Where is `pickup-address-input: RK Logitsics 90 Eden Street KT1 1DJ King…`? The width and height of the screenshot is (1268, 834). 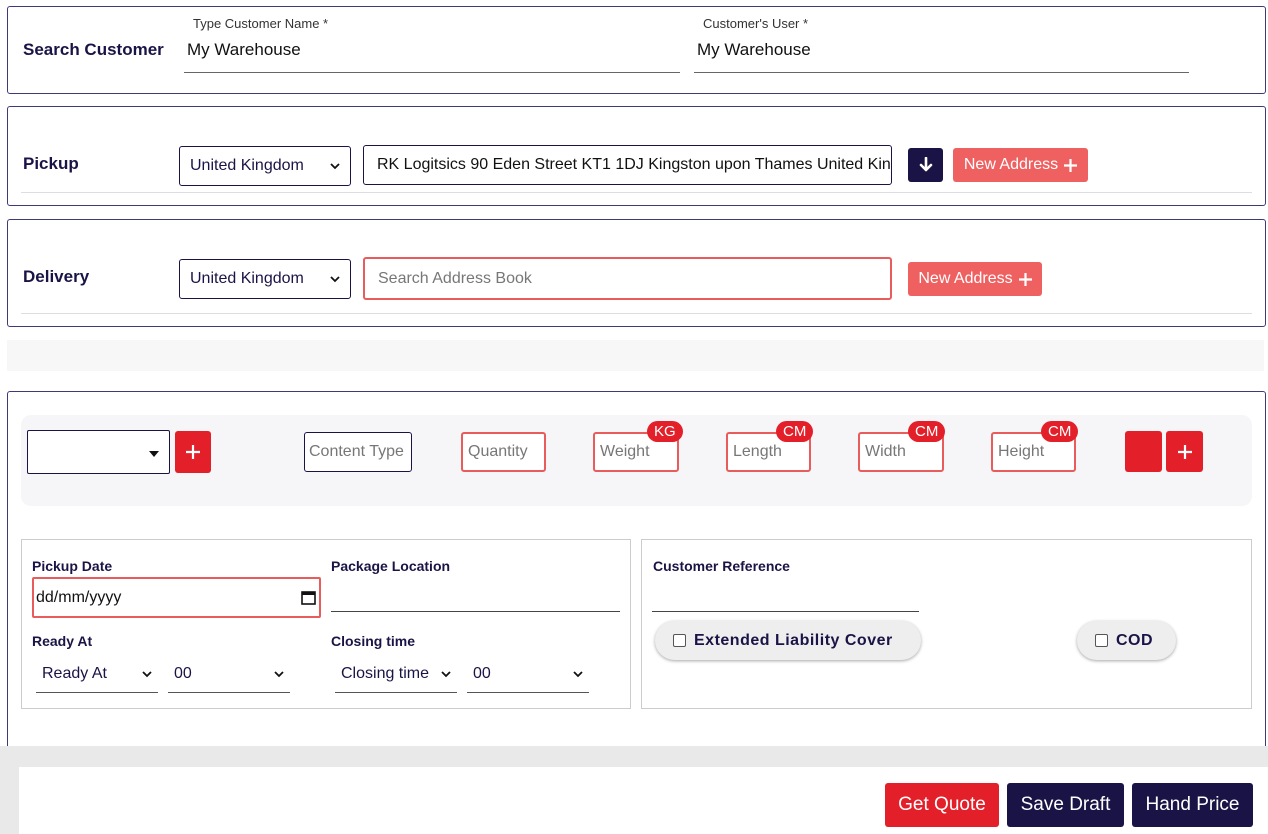 pickup-address-input: RK Logitsics 90 Eden Street KT1 1DJ King… is located at coordinates (627, 165).